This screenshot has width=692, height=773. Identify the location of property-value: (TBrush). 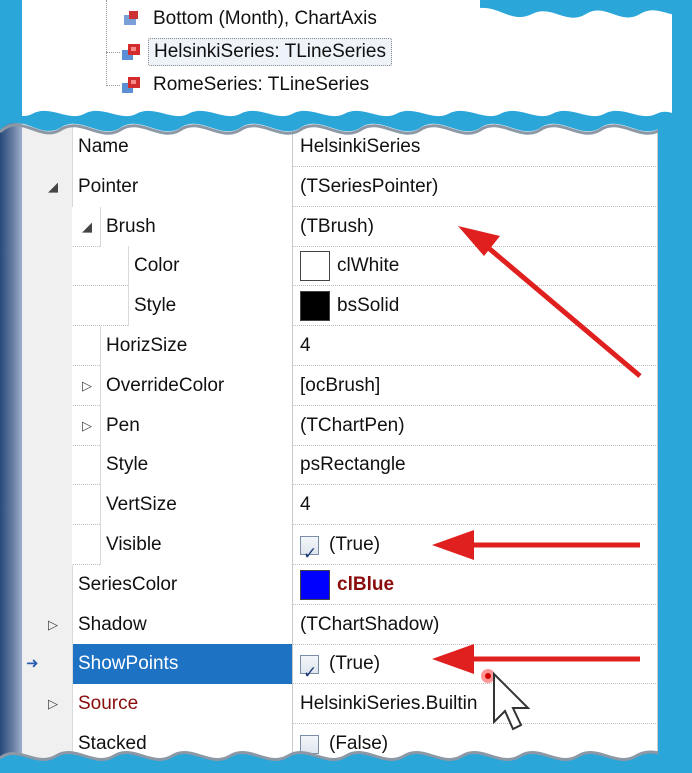
(337, 226).